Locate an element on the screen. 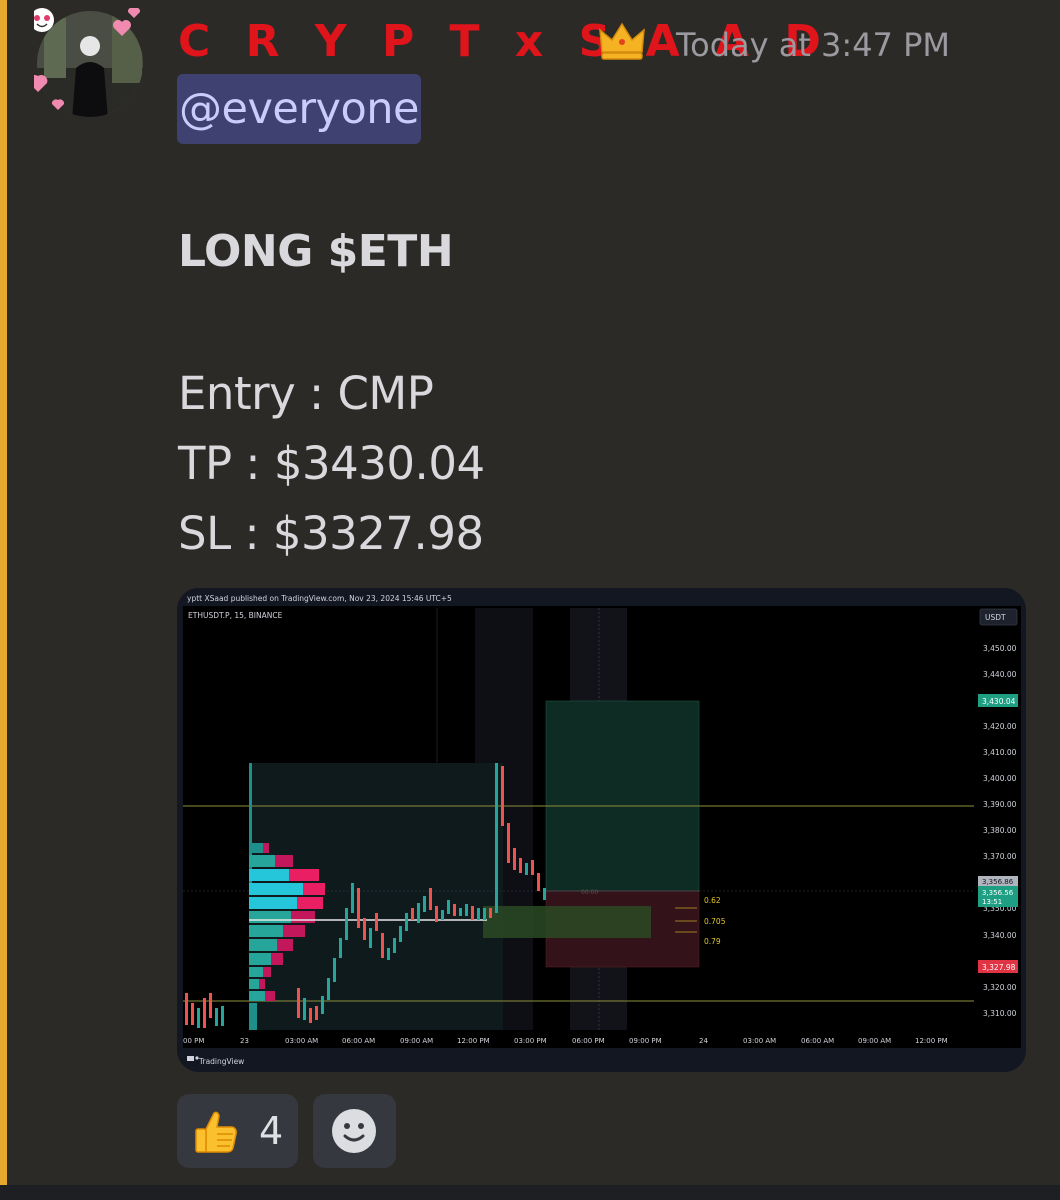 The image size is (1060, 1200). window-bottom-edge is located at coordinates (530, 1192).